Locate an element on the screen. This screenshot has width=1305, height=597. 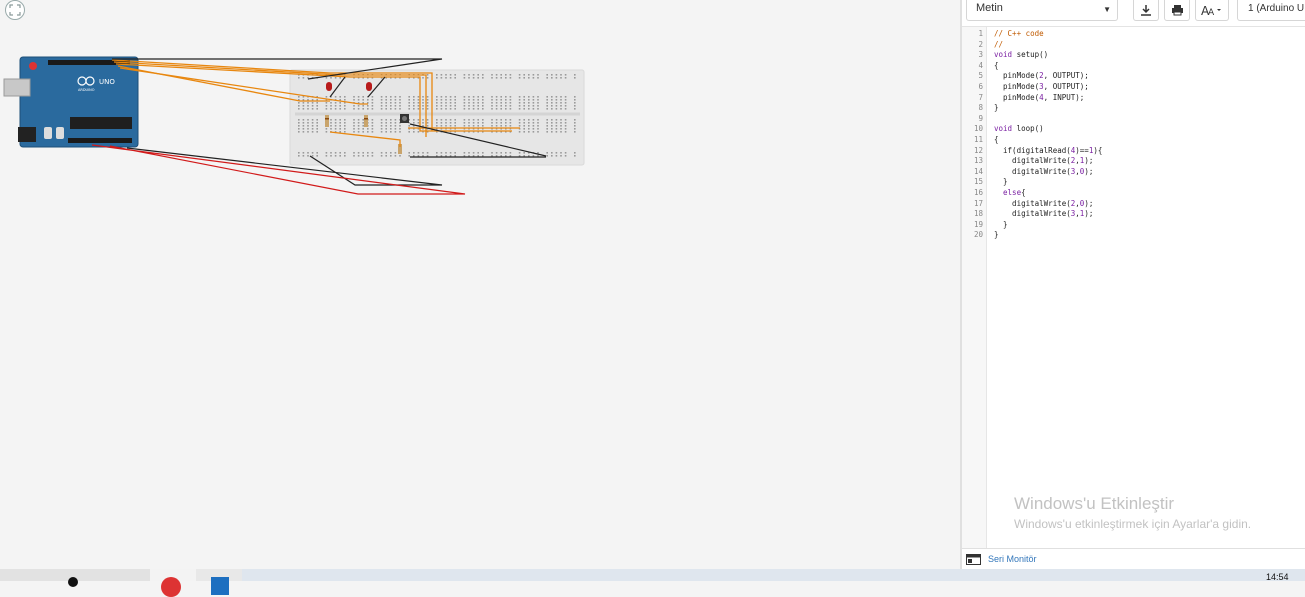
code-line: digitalWrite(3,1); is located at coordinates (1043, 213).